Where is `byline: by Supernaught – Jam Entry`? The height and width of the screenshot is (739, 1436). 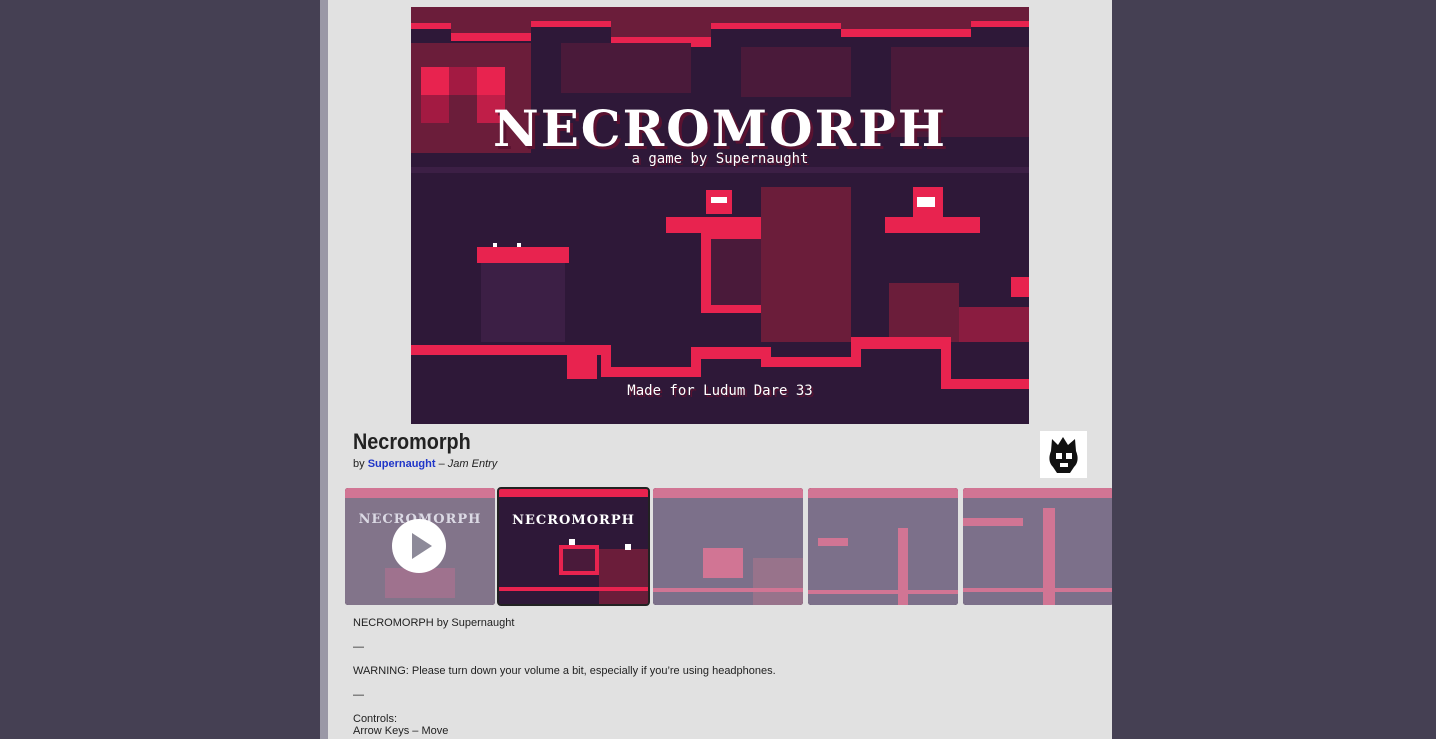
byline: by Supernaught – Jam Entry is located at coordinates (425, 464).